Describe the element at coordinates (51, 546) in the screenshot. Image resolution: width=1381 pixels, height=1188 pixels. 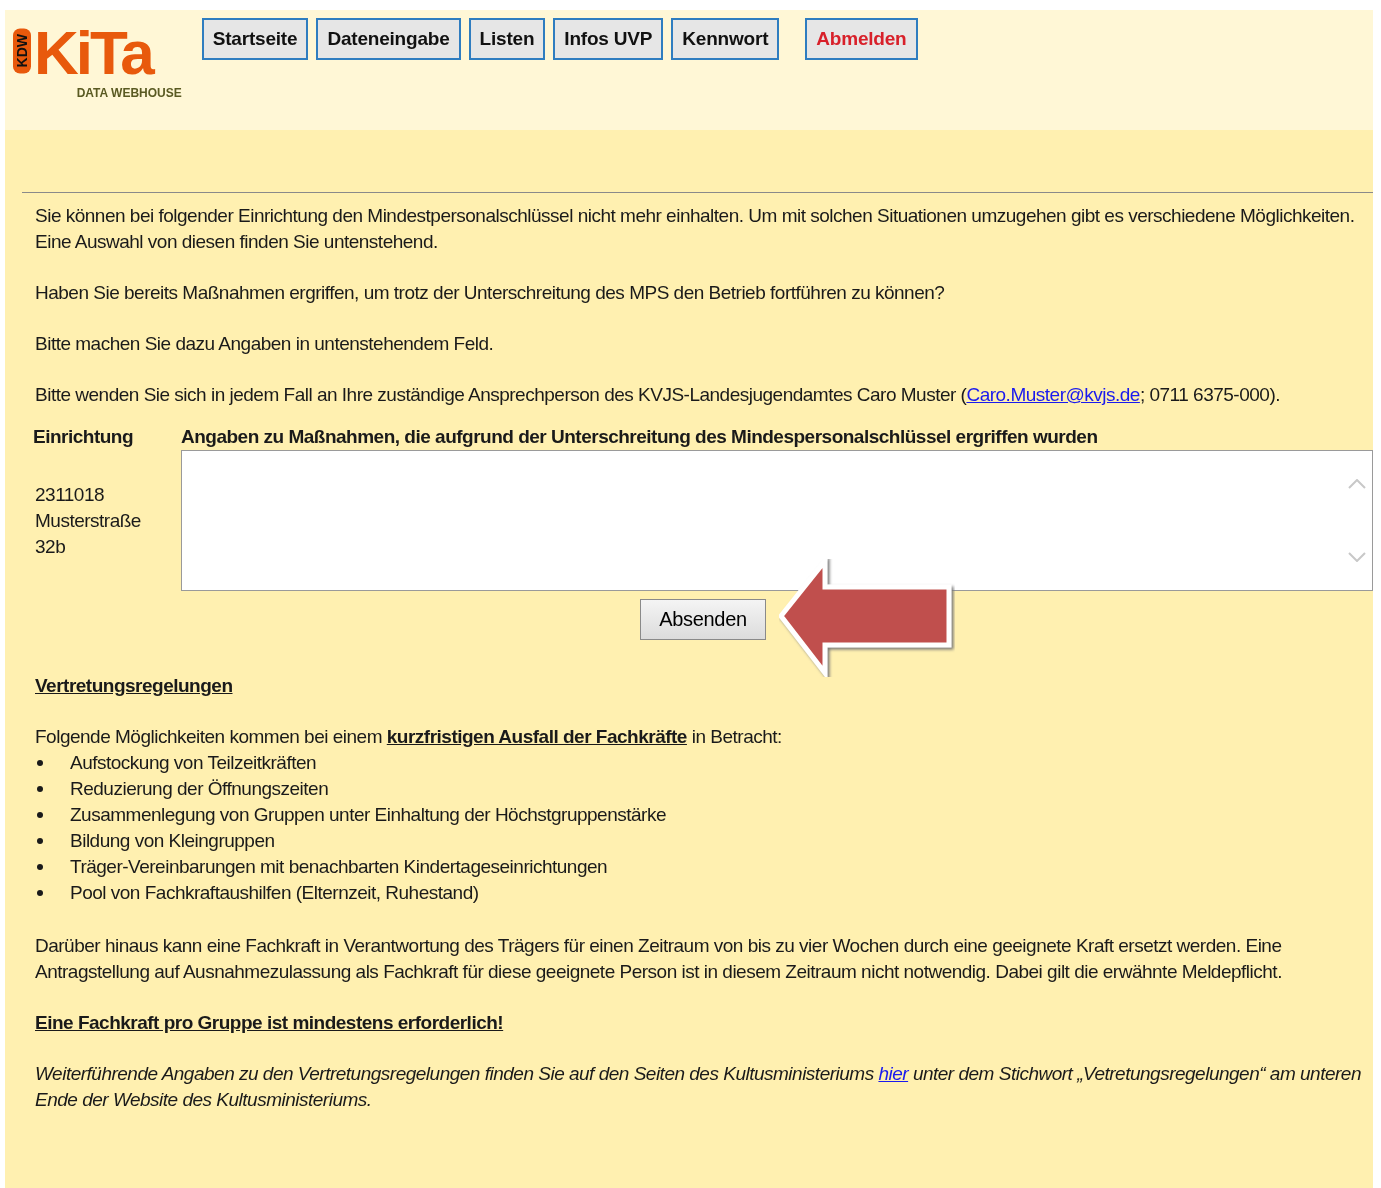
I see `facility-text: 32b` at that location.